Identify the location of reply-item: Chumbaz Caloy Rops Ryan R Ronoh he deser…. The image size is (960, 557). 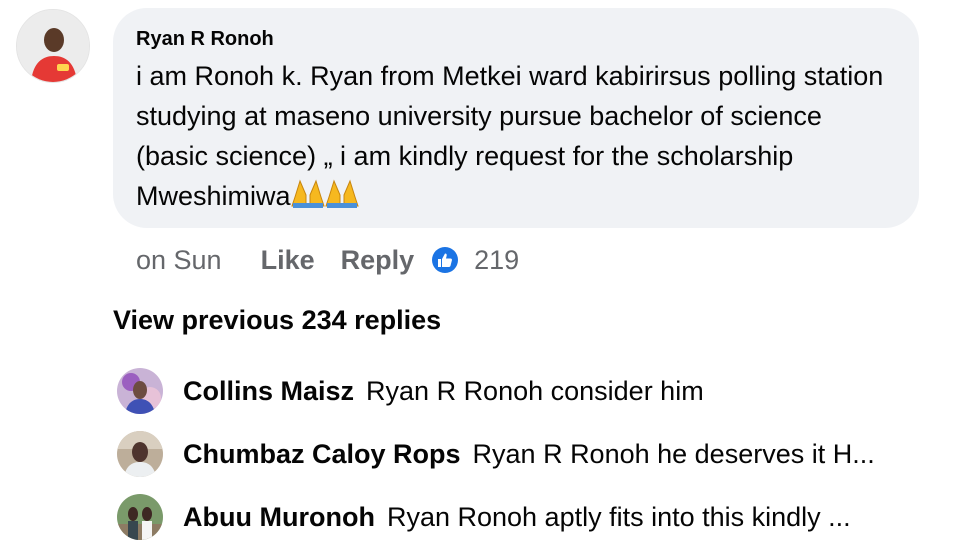
(496, 454).